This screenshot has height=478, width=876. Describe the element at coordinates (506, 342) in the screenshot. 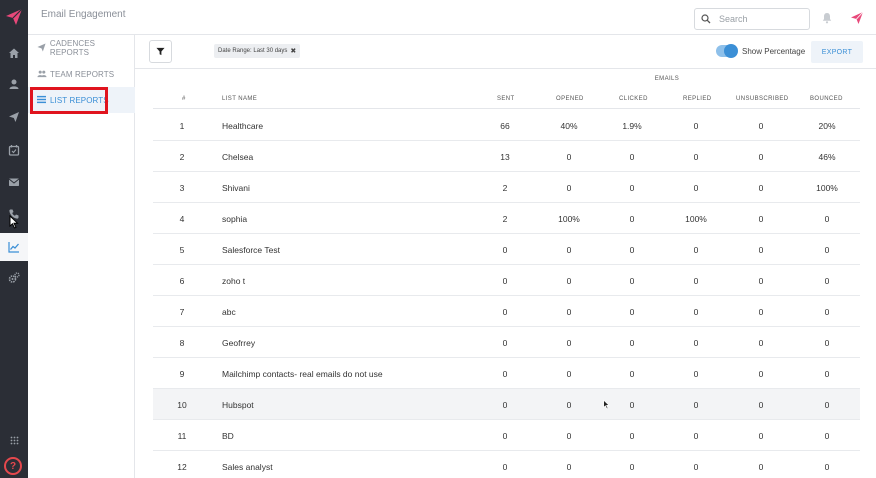

I see `table-row: 8 Geofrrey 0 0 0 0 0 0` at that location.